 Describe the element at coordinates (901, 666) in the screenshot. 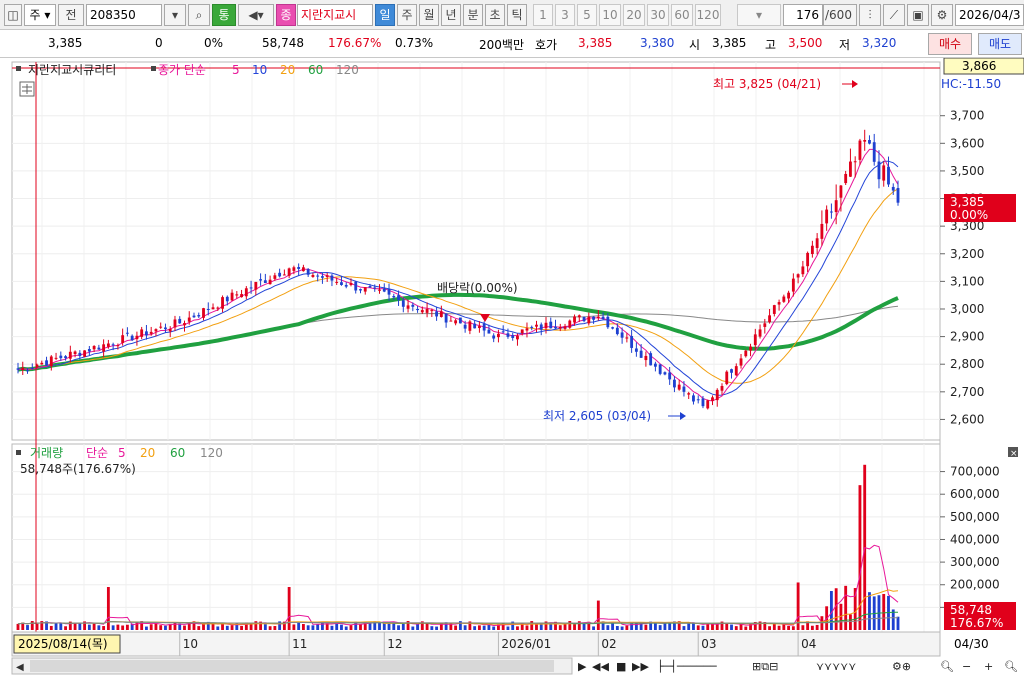

I see `tool-icons: ⚙⊕` at that location.